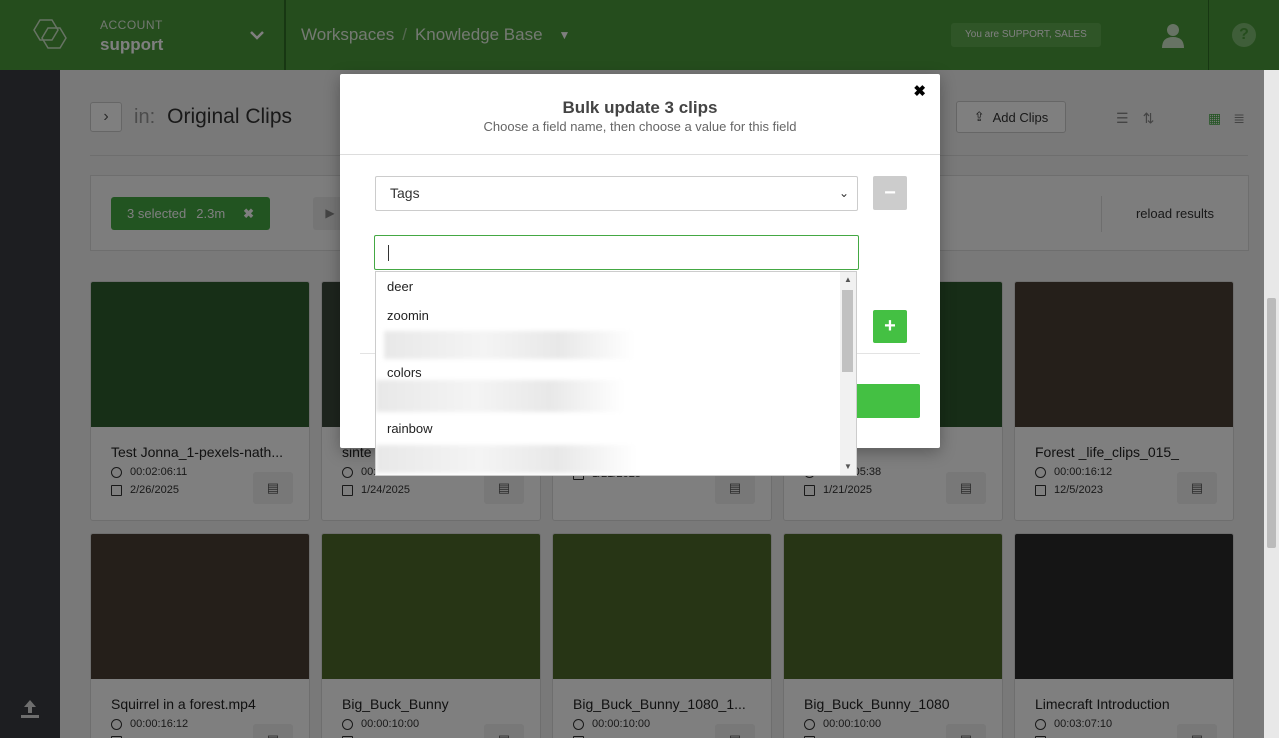  I want to click on text-cursor, so click(388, 253).